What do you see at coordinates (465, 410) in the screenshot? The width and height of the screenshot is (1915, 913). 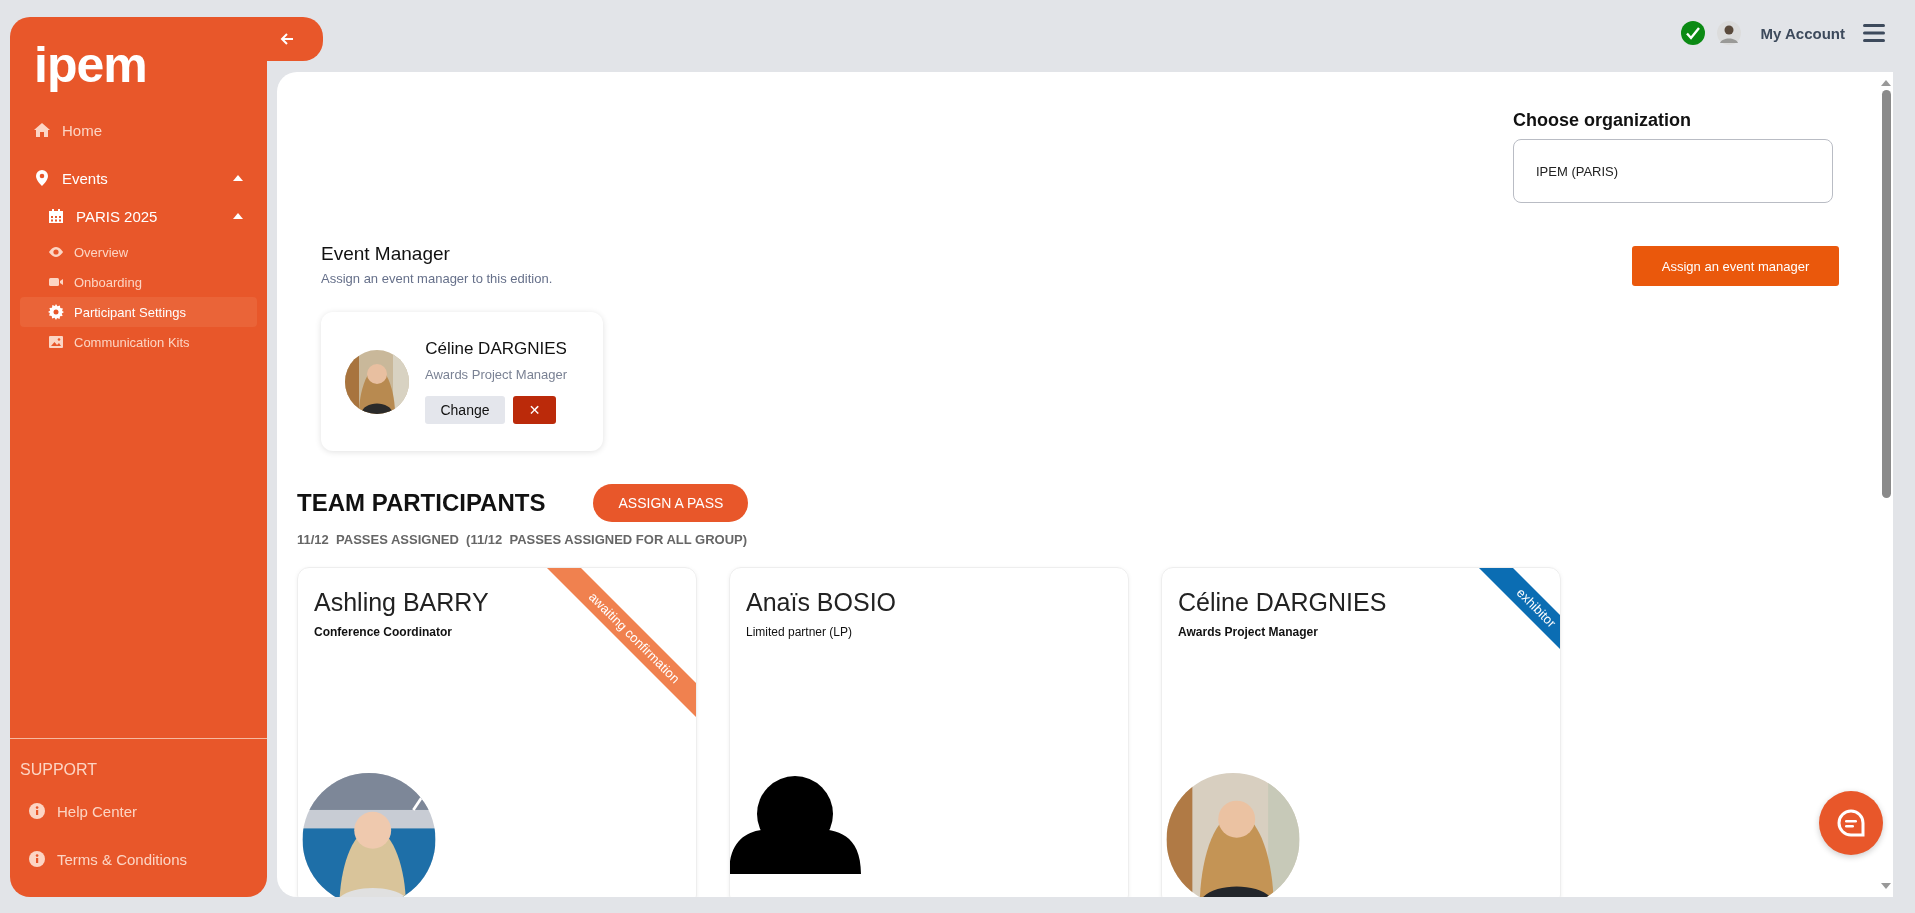 I see `change-button: Change` at bounding box center [465, 410].